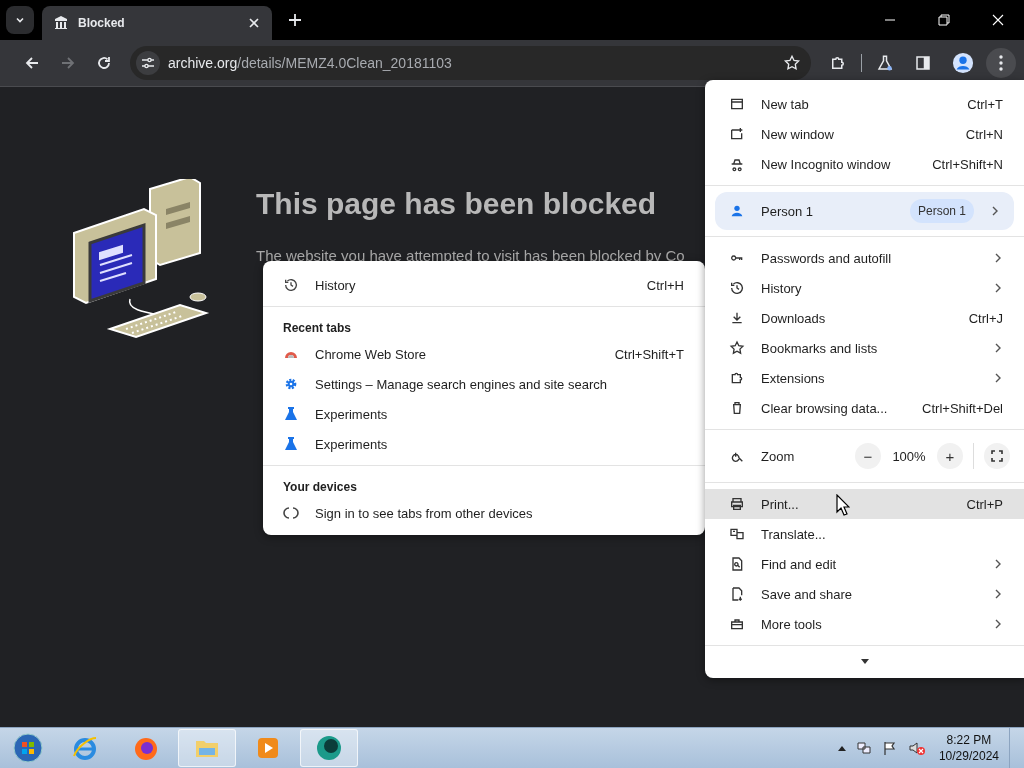  Describe the element at coordinates (778, 456) in the screenshot. I see `zoom-label: Zoom` at that location.